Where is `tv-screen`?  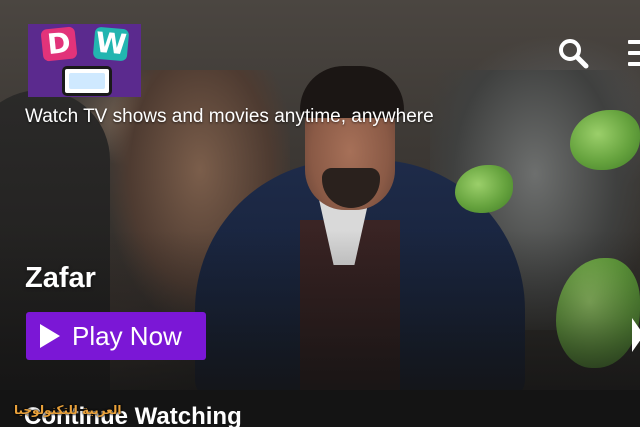
tv-screen is located at coordinates (87, 81).